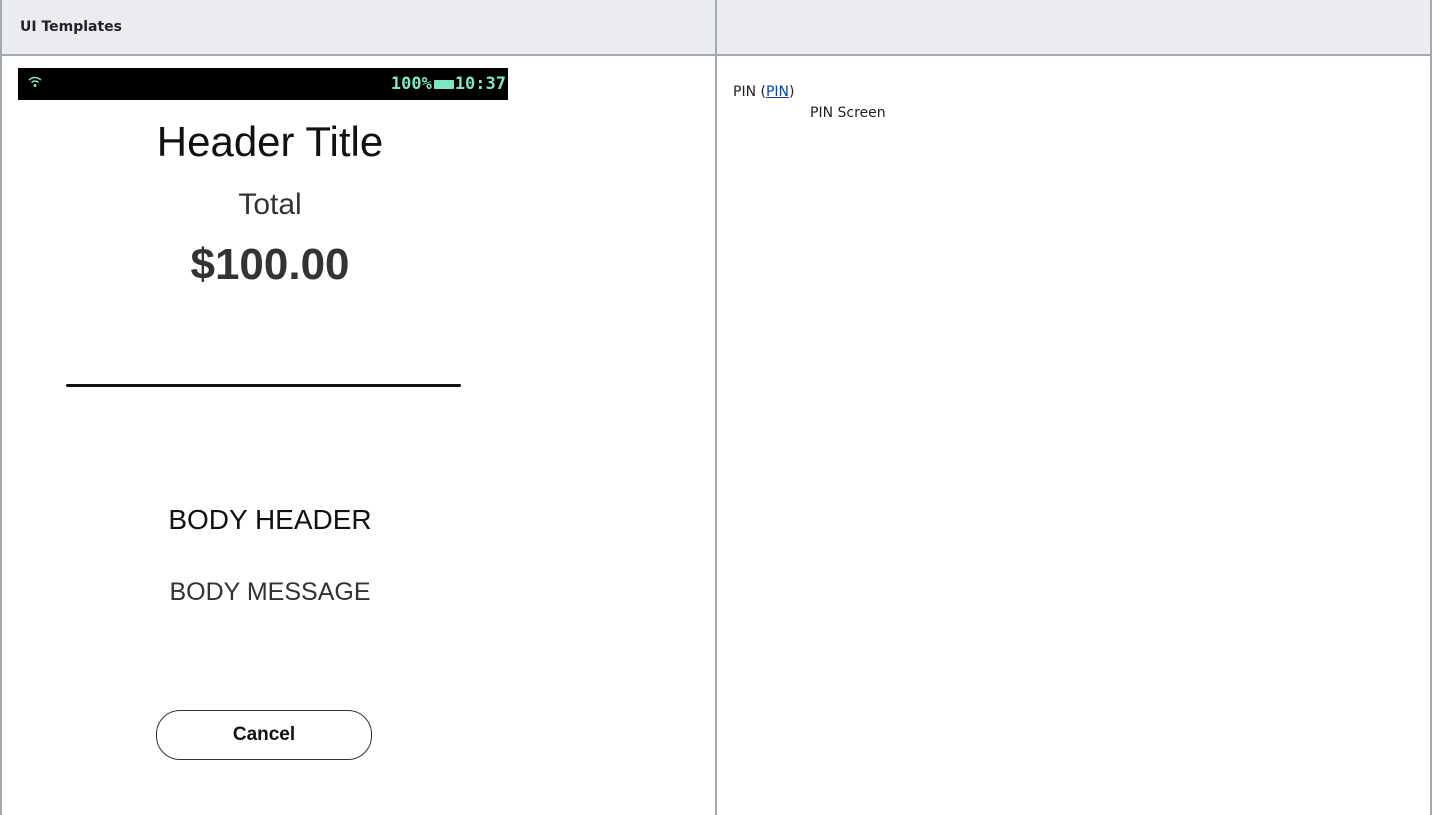  I want to click on definition-description: PIN Screen, so click(848, 113).